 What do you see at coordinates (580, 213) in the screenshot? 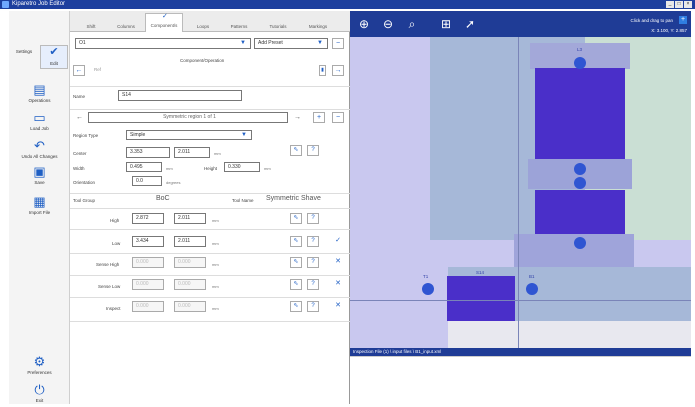
I see `part-lower` at bounding box center [580, 213].